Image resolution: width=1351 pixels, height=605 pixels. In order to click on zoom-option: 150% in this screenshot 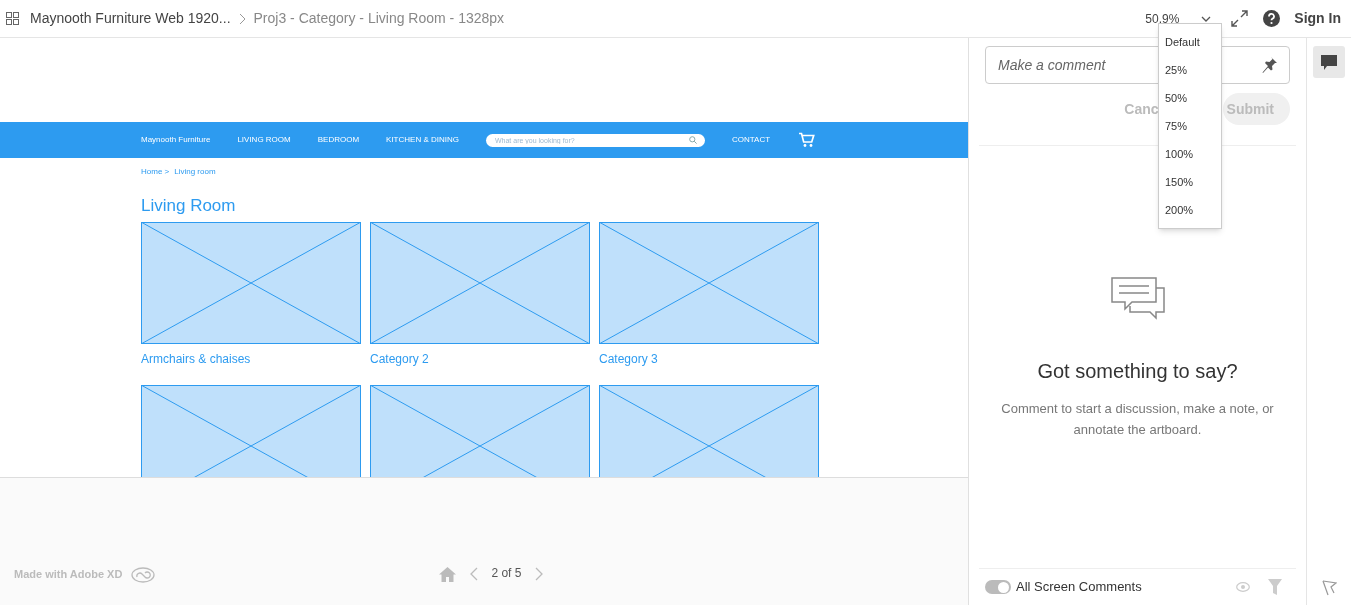, I will do `click(1190, 182)`.